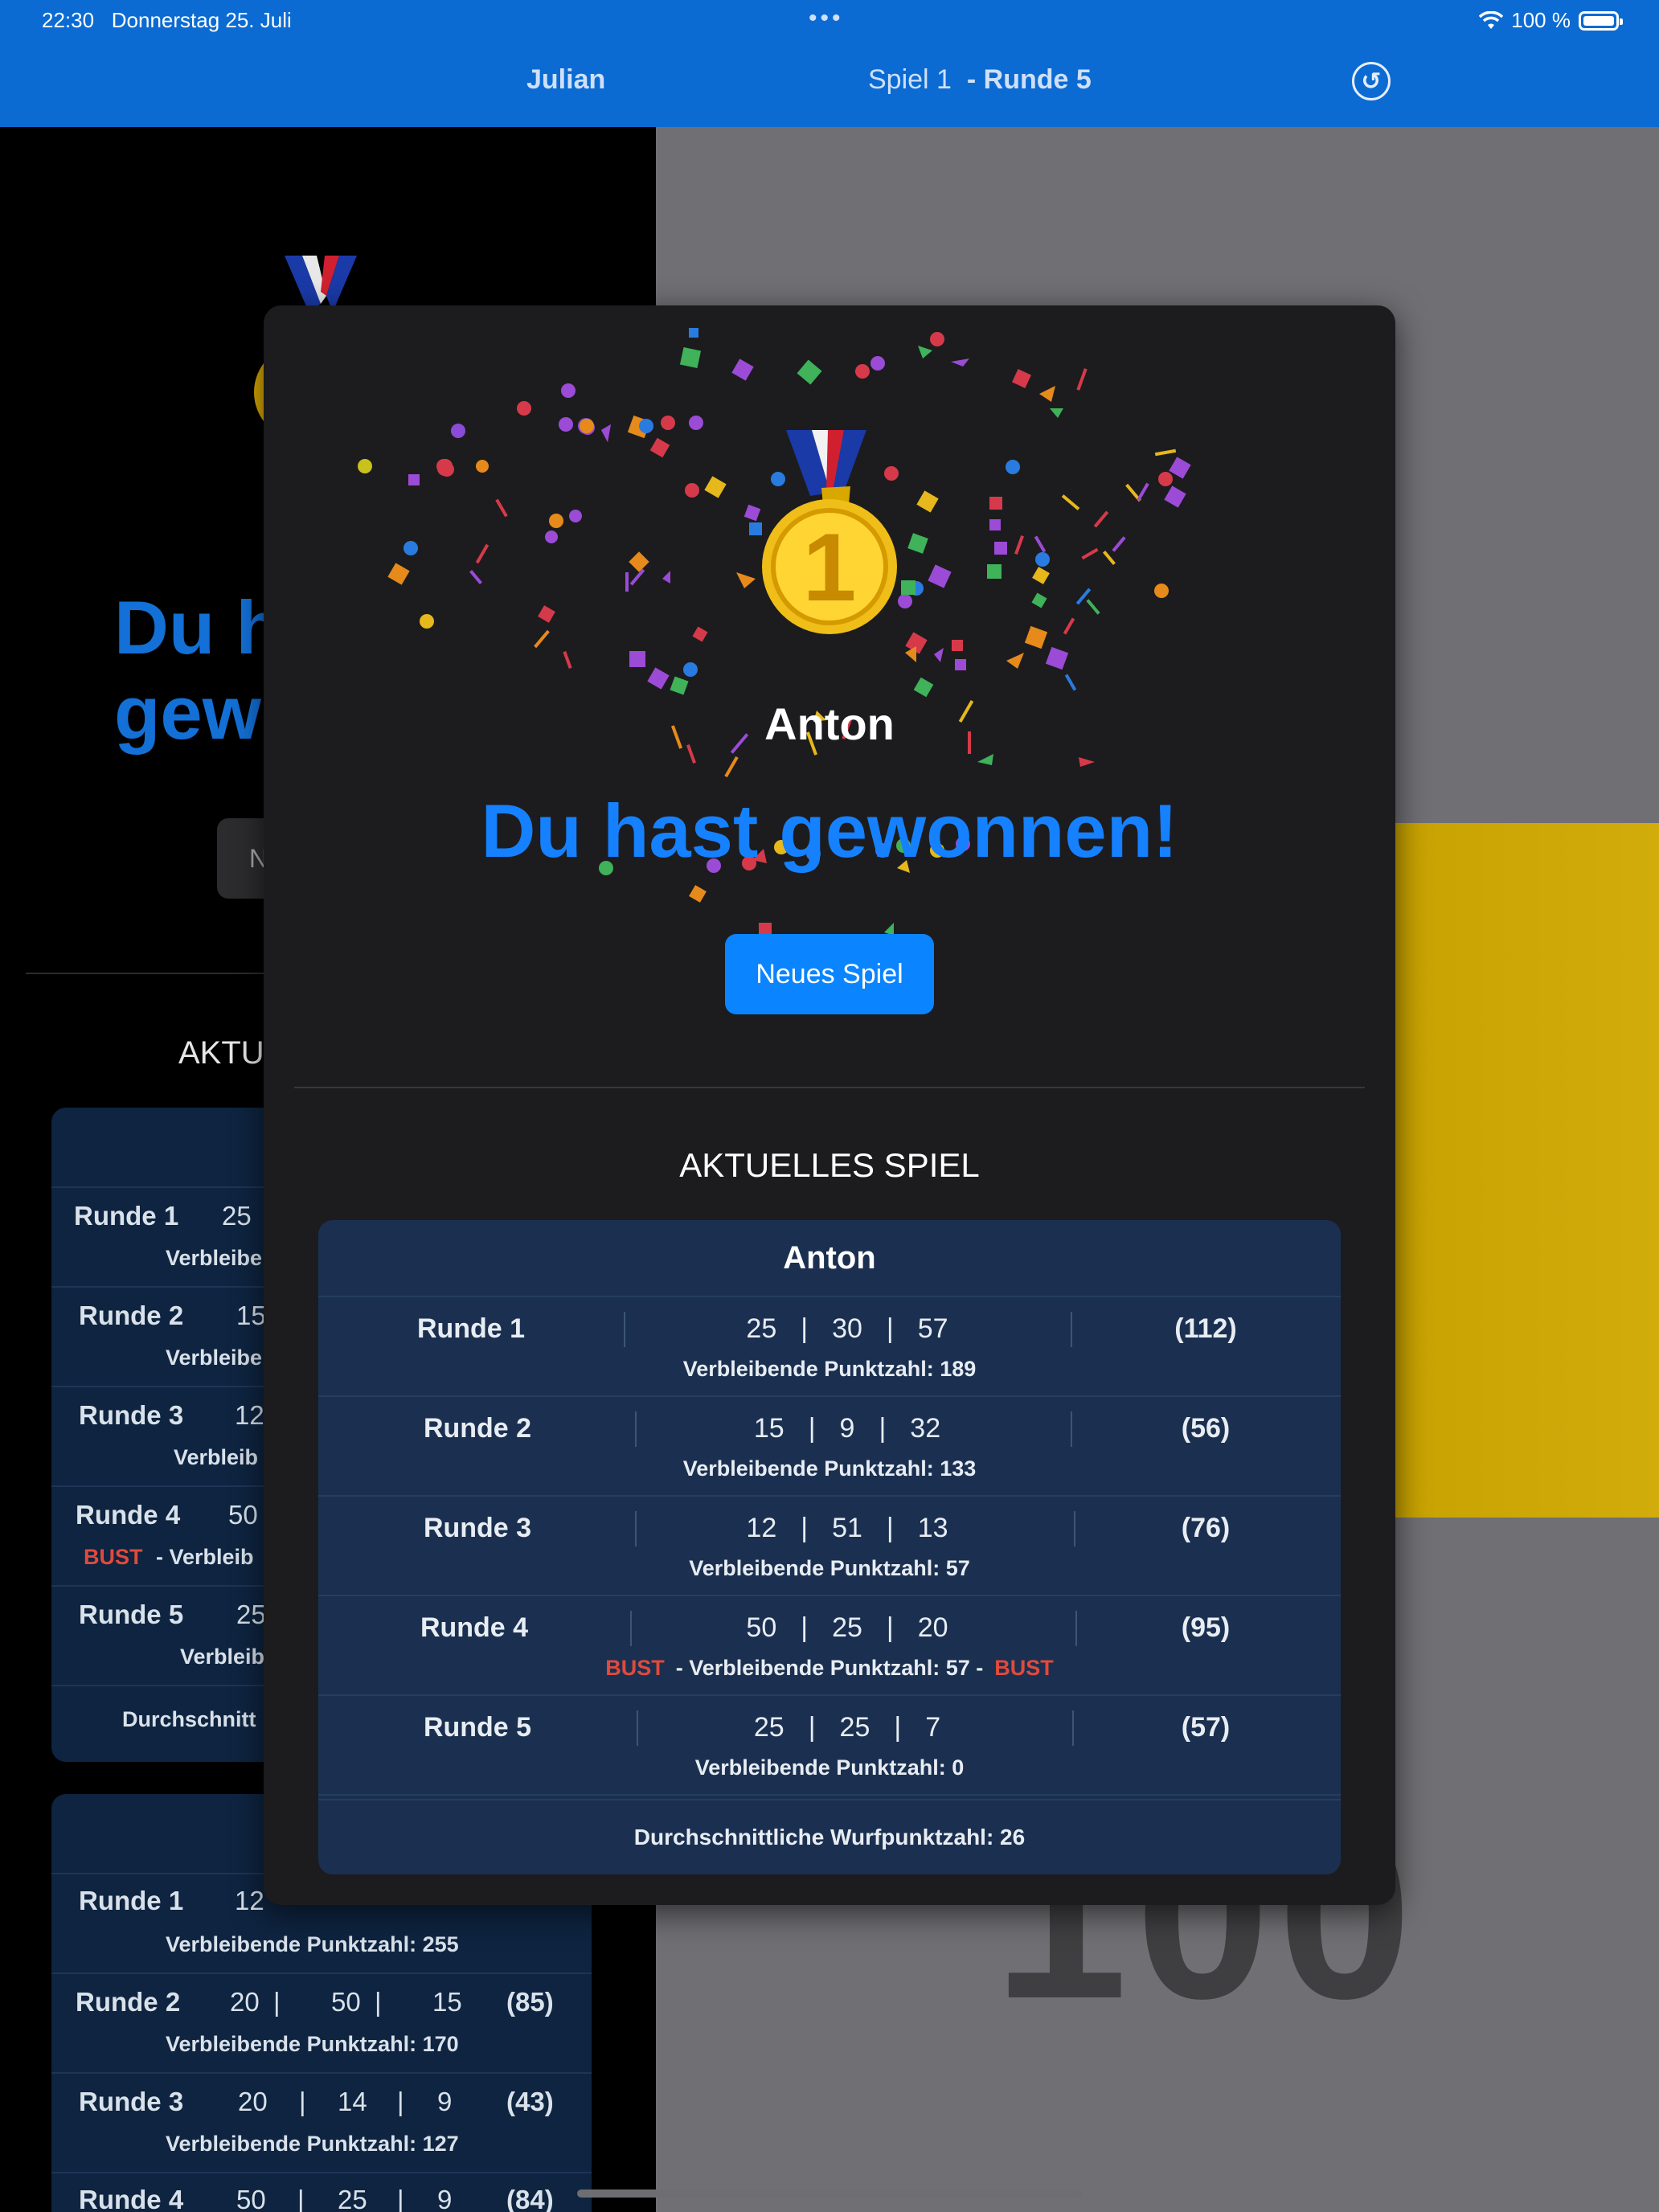  What do you see at coordinates (829, 1767) in the screenshot?
I see `remaining-score: Verbleibende Punktzahl: 0` at bounding box center [829, 1767].